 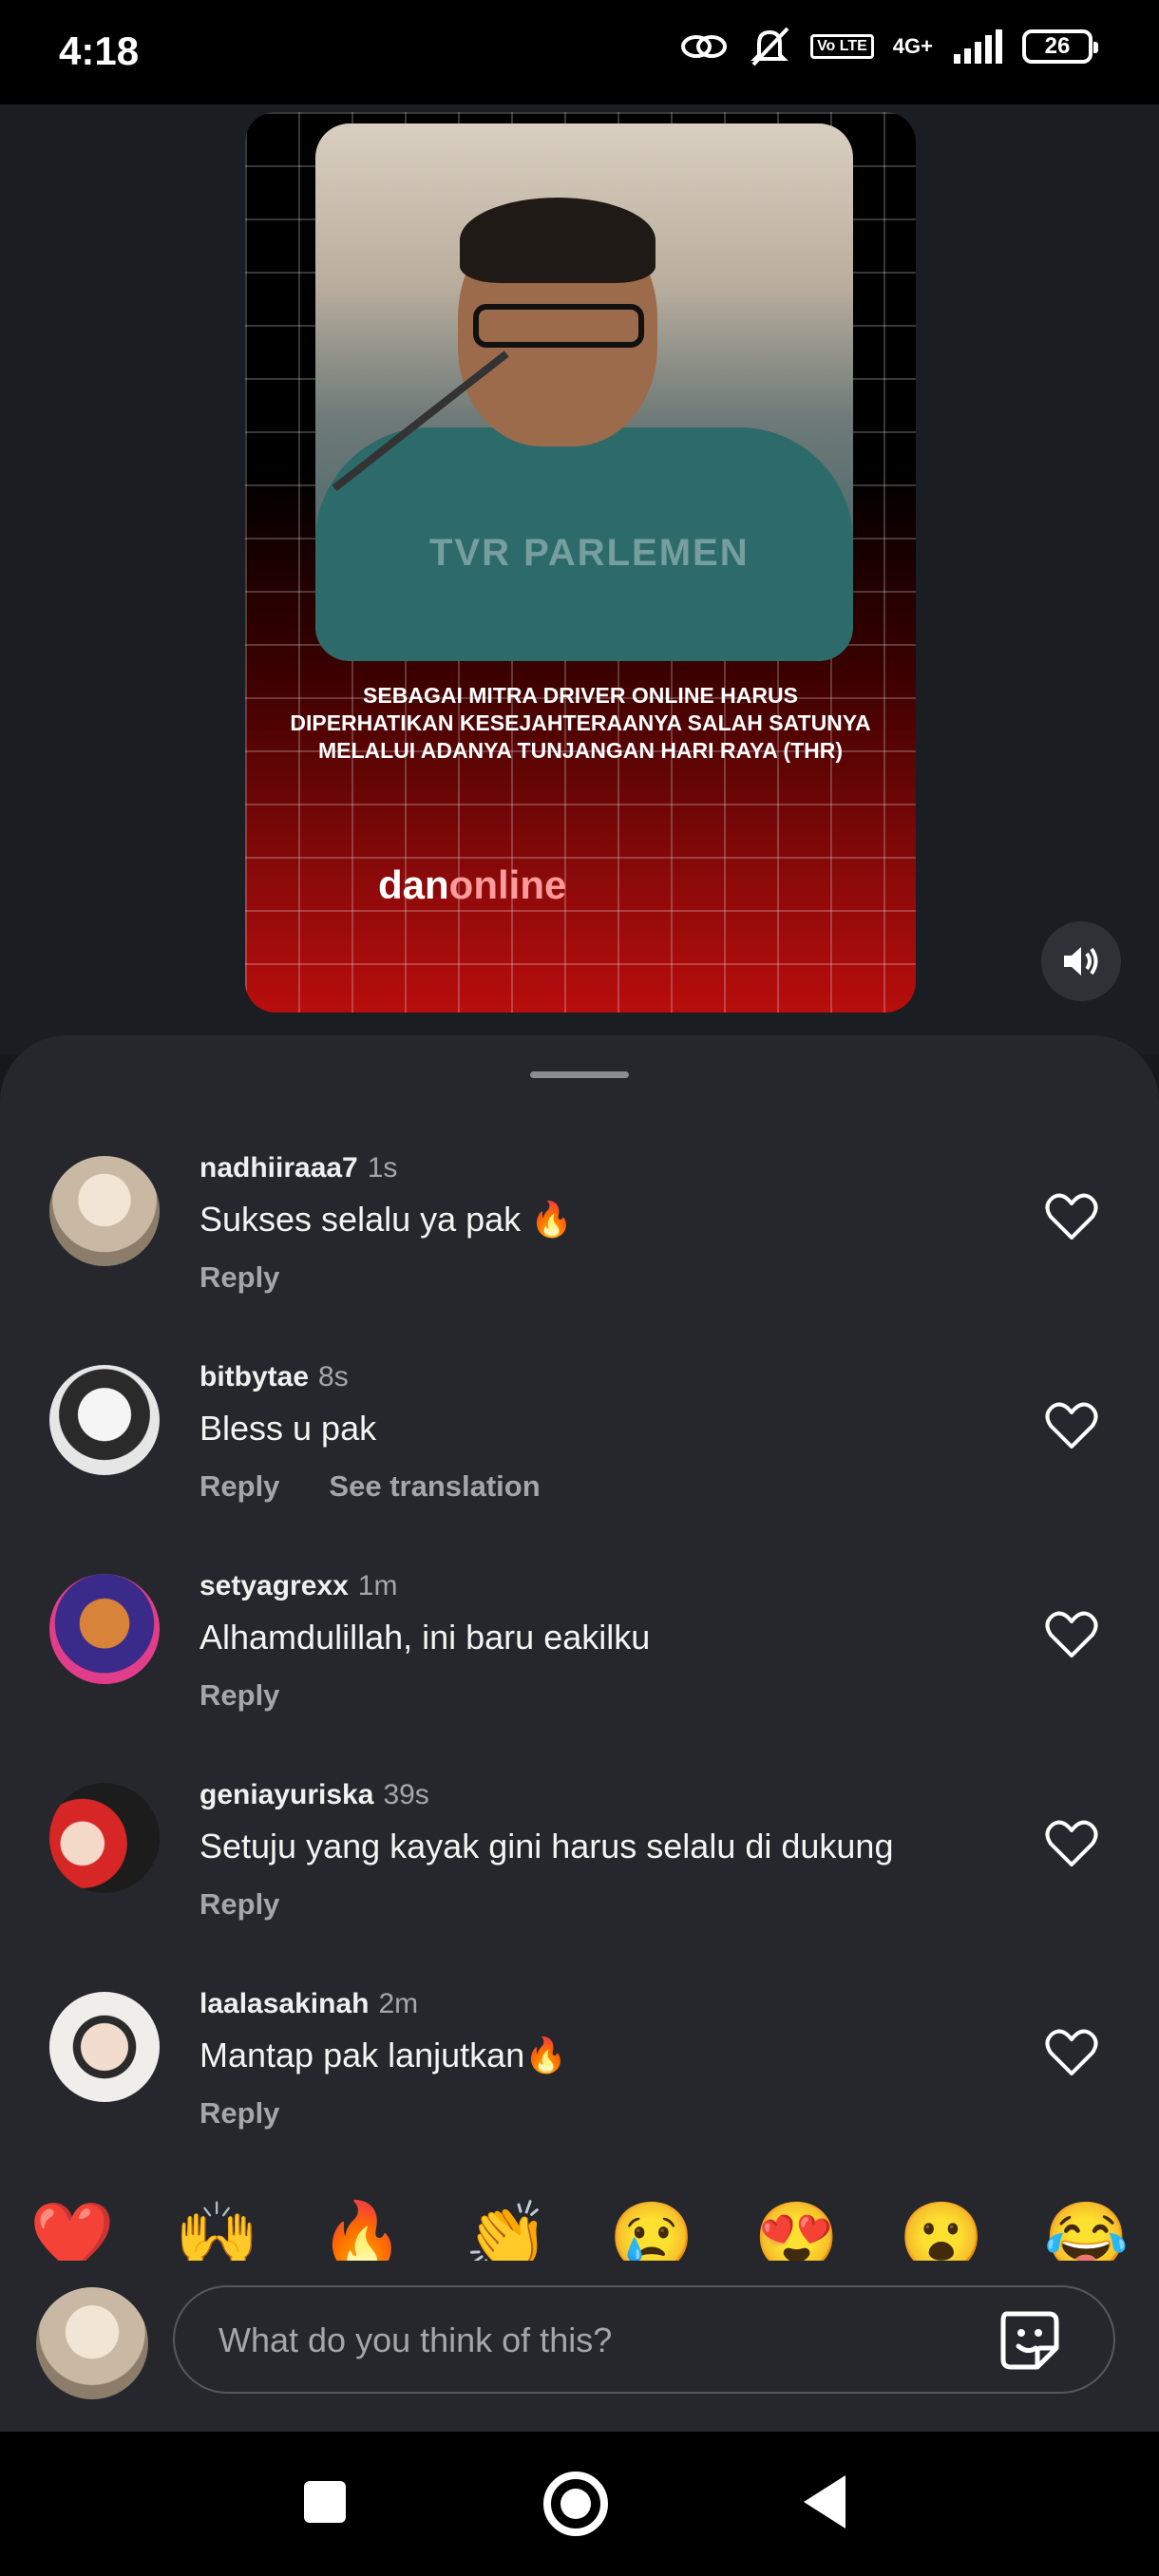 I want to click on comment-input-wrapper, so click(x=644, y=2339).